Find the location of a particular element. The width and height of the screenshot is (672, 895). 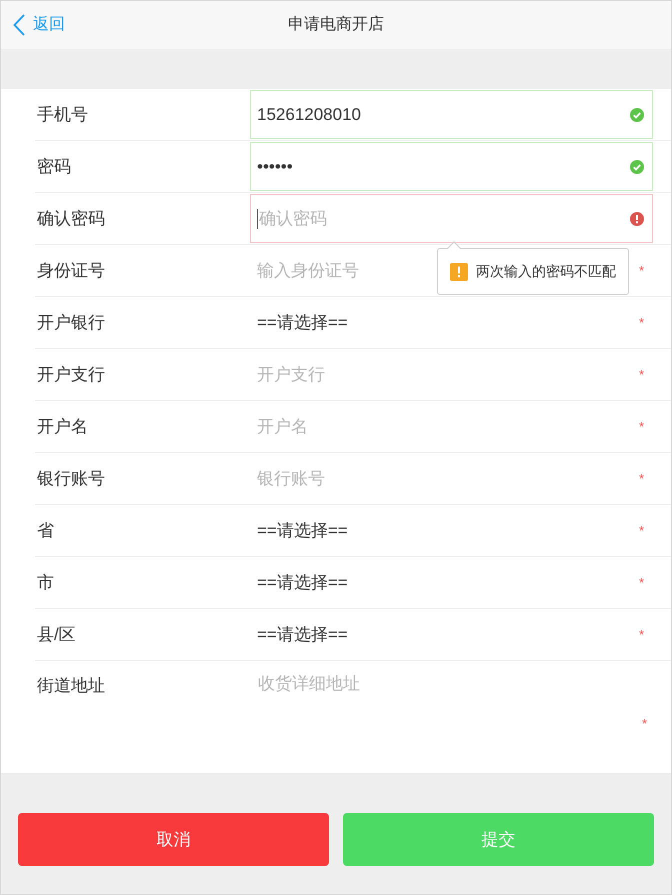

field-label: 开户银行 is located at coordinates (71, 323).